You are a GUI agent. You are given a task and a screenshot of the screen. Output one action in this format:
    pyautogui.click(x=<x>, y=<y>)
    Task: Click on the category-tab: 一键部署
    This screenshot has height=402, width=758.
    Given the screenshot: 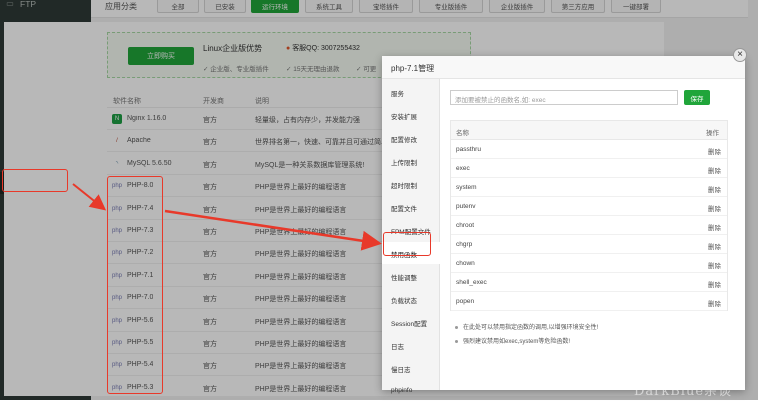 What is the action you would take?
    pyautogui.click(x=636, y=6)
    